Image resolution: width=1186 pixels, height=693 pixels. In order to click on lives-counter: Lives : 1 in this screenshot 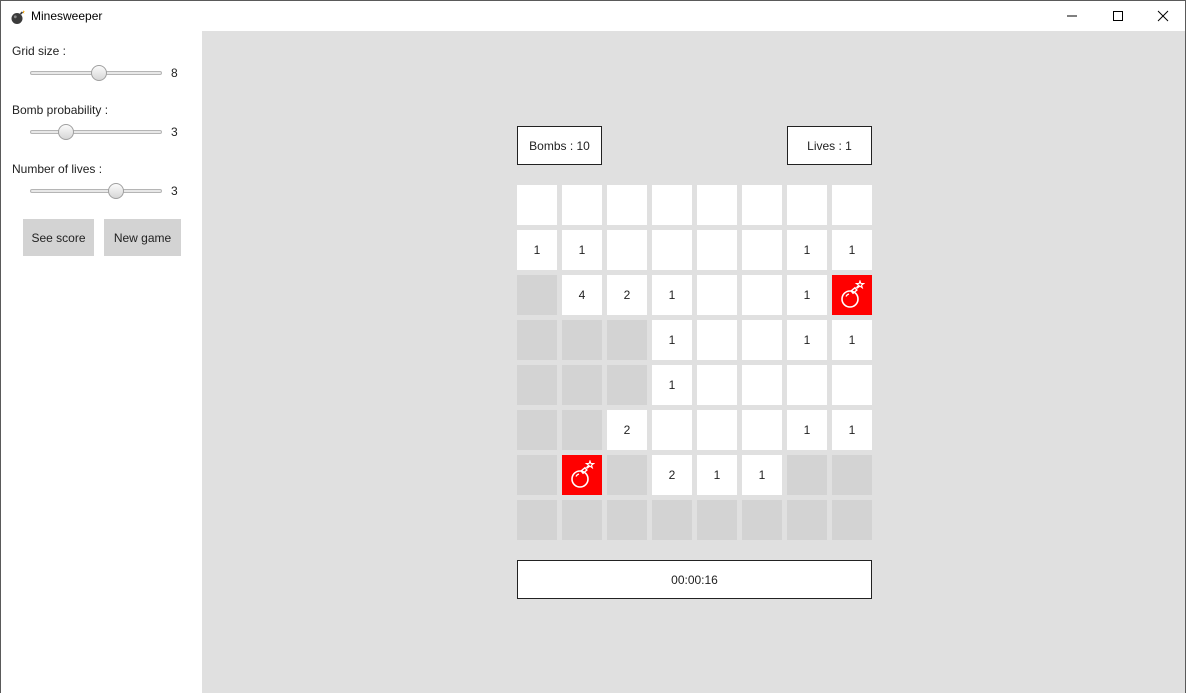, I will do `click(829, 145)`.